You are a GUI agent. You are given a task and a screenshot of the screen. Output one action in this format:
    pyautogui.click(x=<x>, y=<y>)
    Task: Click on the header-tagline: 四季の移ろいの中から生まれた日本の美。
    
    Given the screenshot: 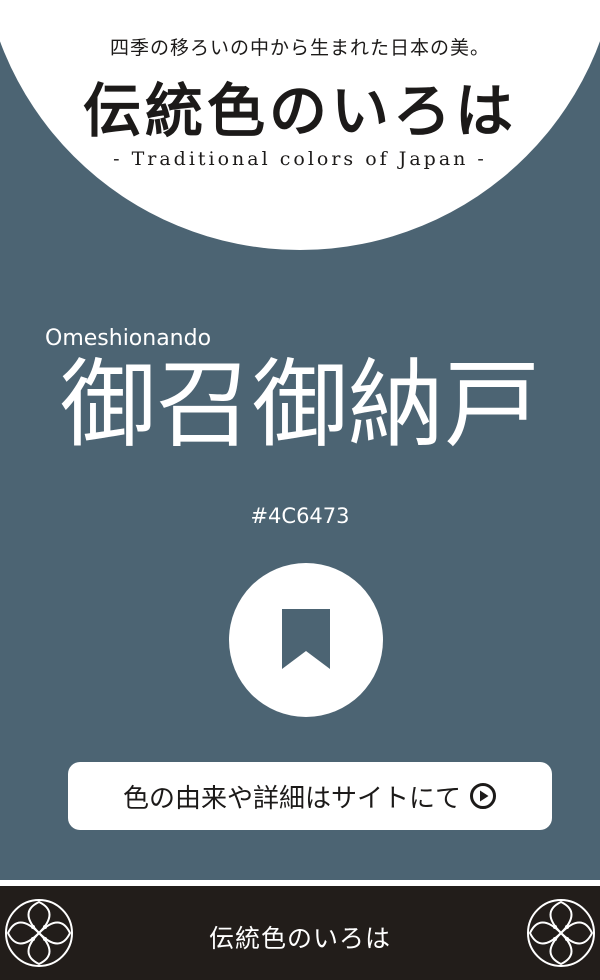 What is the action you would take?
    pyautogui.click(x=299, y=48)
    